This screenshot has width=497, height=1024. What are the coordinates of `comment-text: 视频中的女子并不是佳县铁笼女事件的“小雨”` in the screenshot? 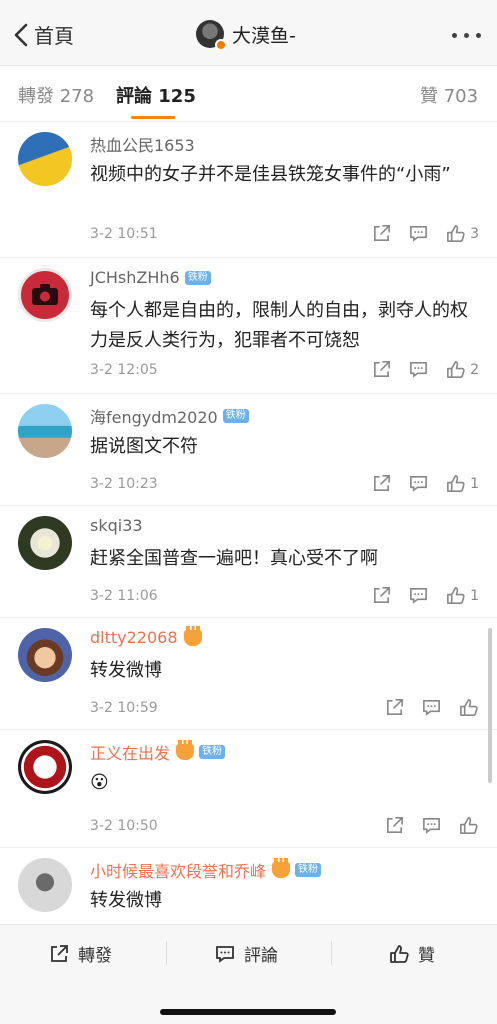 It's located at (270, 174).